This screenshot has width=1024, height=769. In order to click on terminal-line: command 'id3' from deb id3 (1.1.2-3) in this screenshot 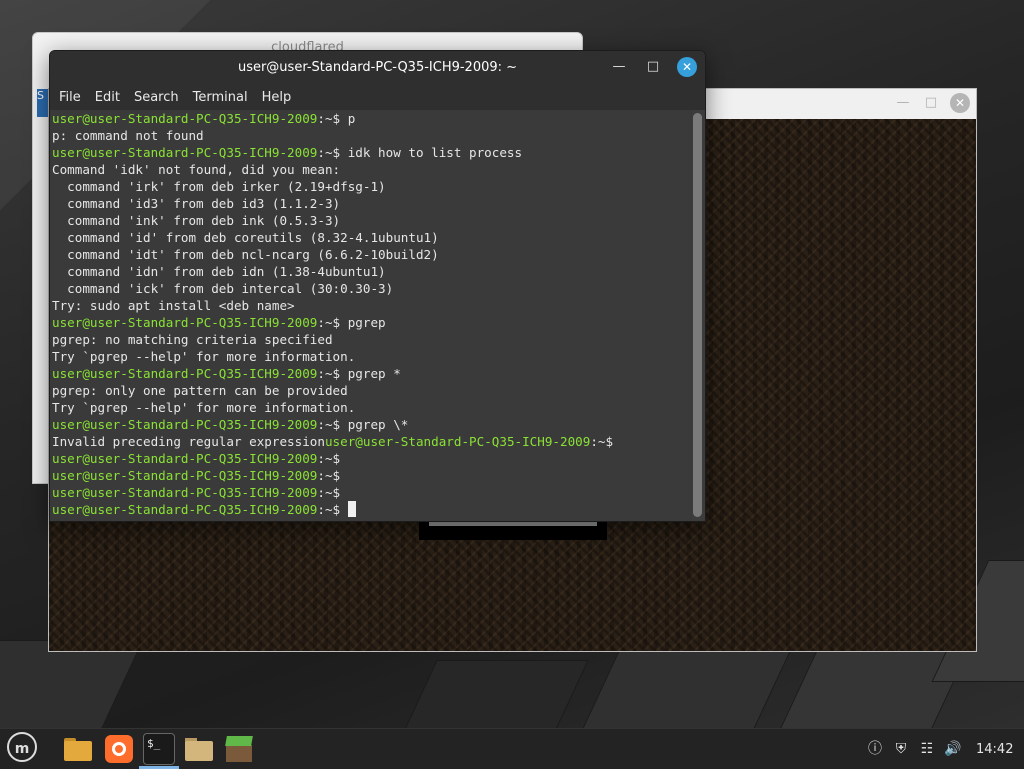, I will do `click(372, 203)`.